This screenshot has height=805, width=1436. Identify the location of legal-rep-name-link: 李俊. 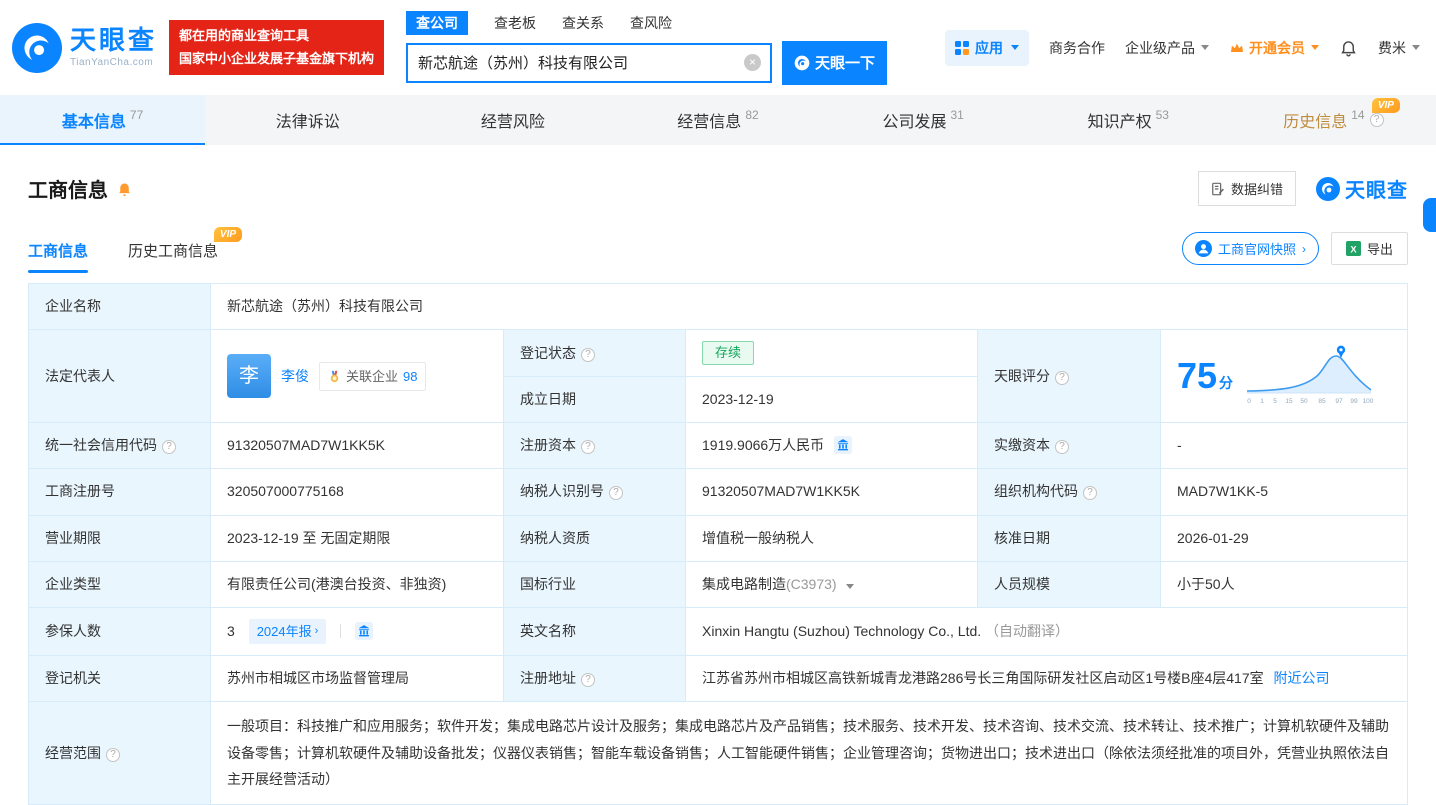
(295, 376).